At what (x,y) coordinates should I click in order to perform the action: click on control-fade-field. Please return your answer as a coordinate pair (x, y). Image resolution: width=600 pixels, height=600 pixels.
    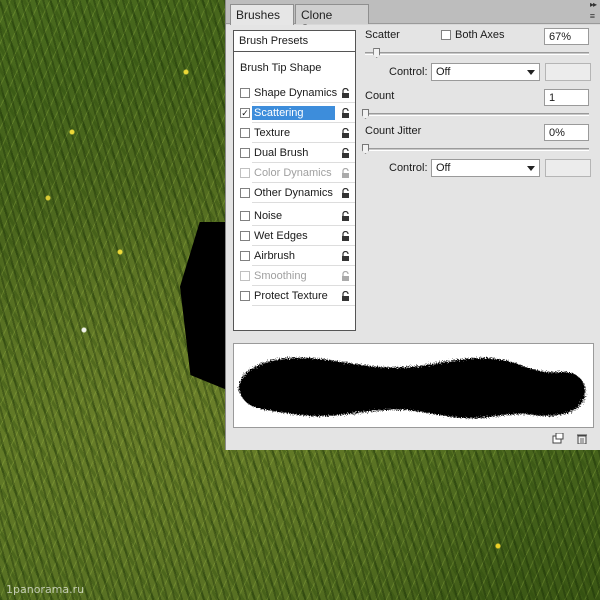
    Looking at the image, I should click on (568, 72).